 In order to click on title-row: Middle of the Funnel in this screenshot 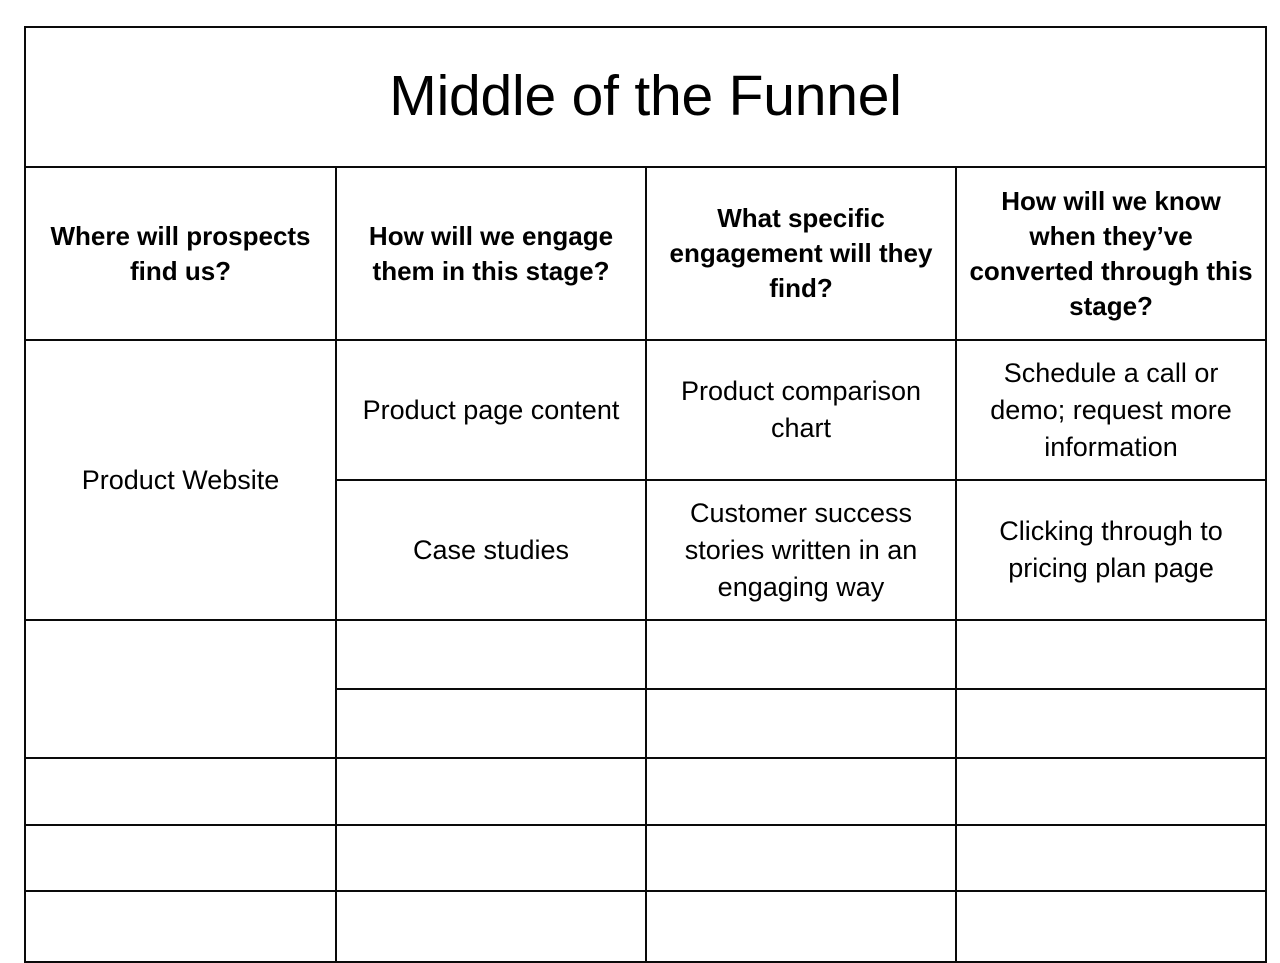, I will do `click(645, 97)`.